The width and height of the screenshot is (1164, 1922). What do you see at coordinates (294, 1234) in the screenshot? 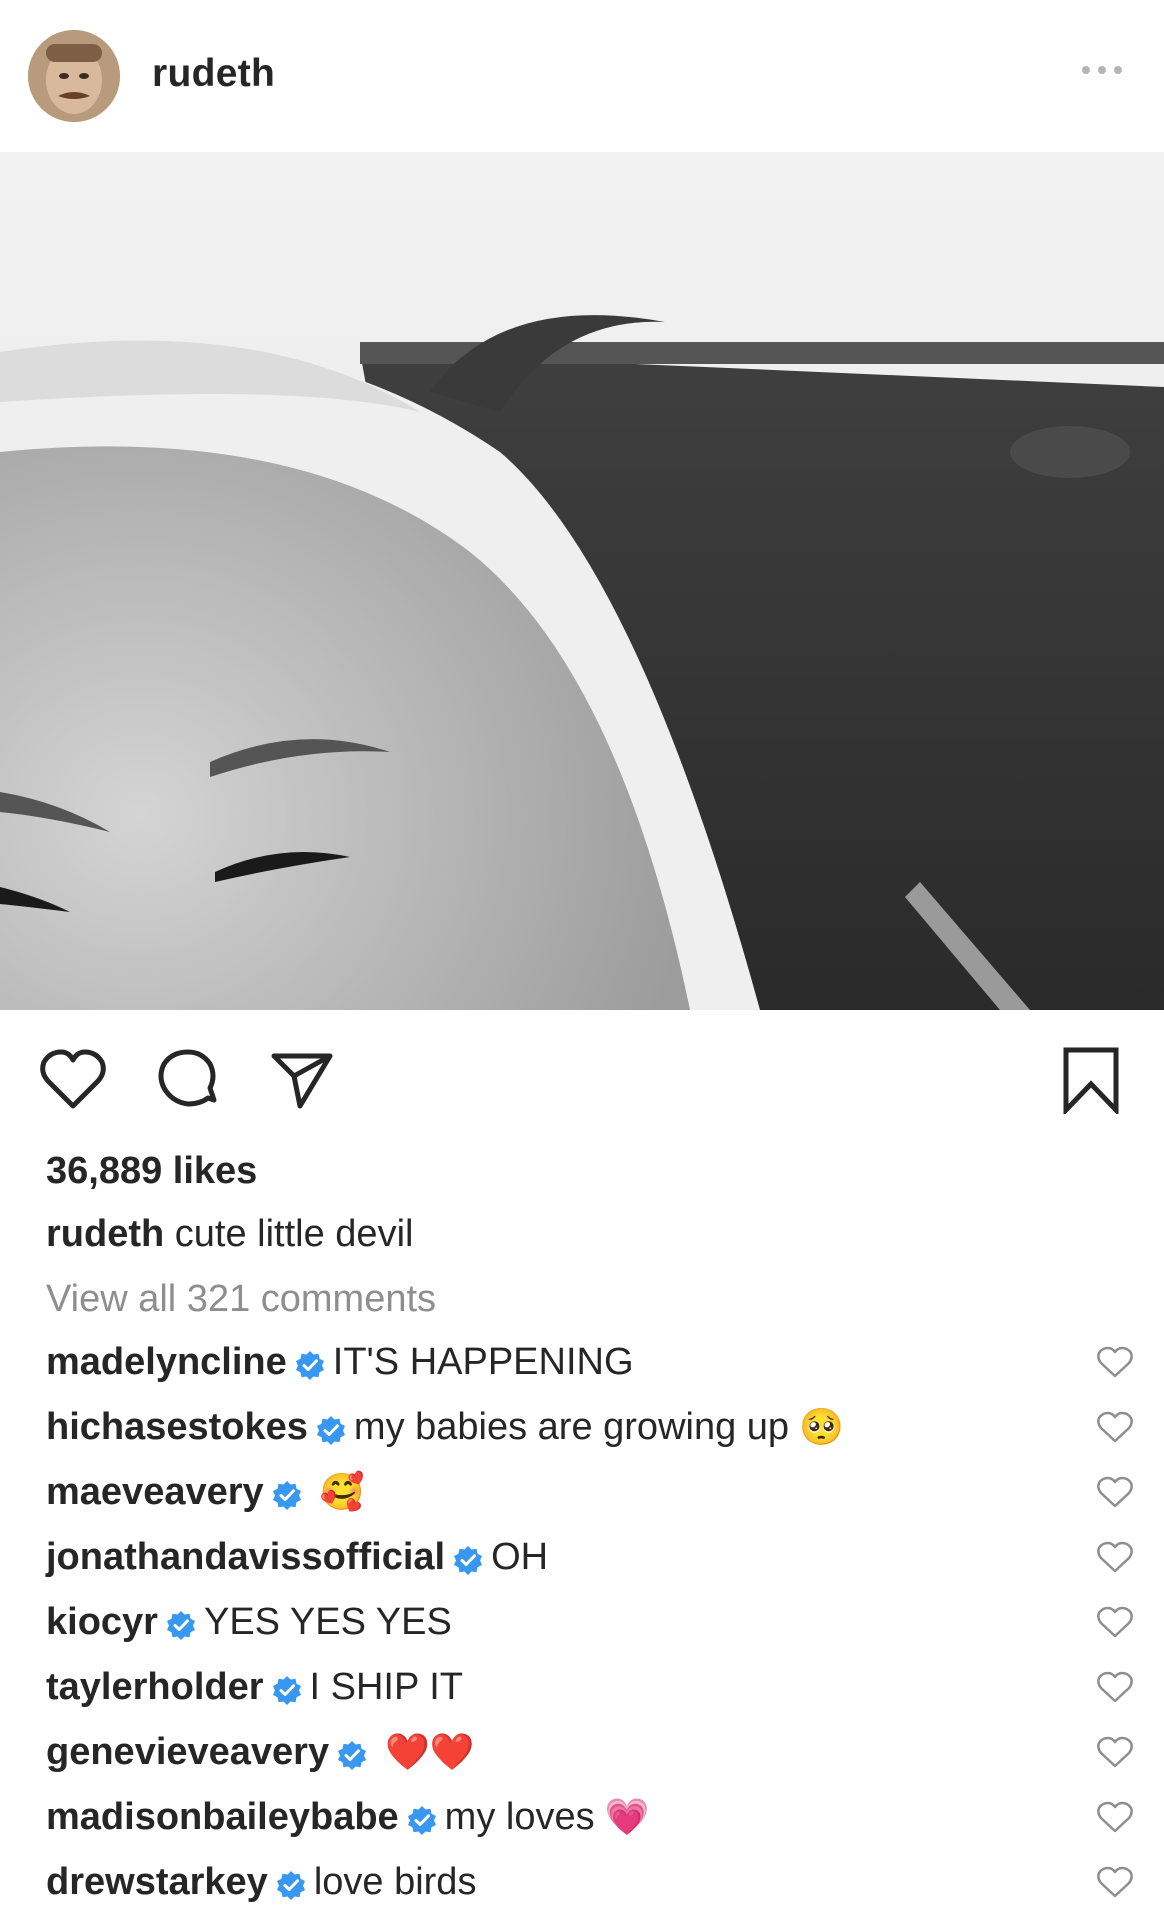
I see `caption-text: cute little devil` at bounding box center [294, 1234].